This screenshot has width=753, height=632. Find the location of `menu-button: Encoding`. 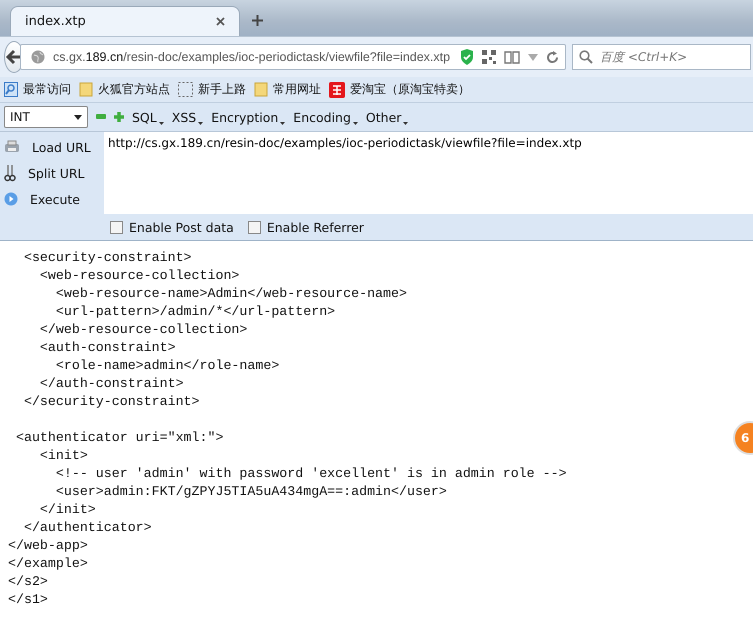

menu-button: Encoding is located at coordinates (325, 117).